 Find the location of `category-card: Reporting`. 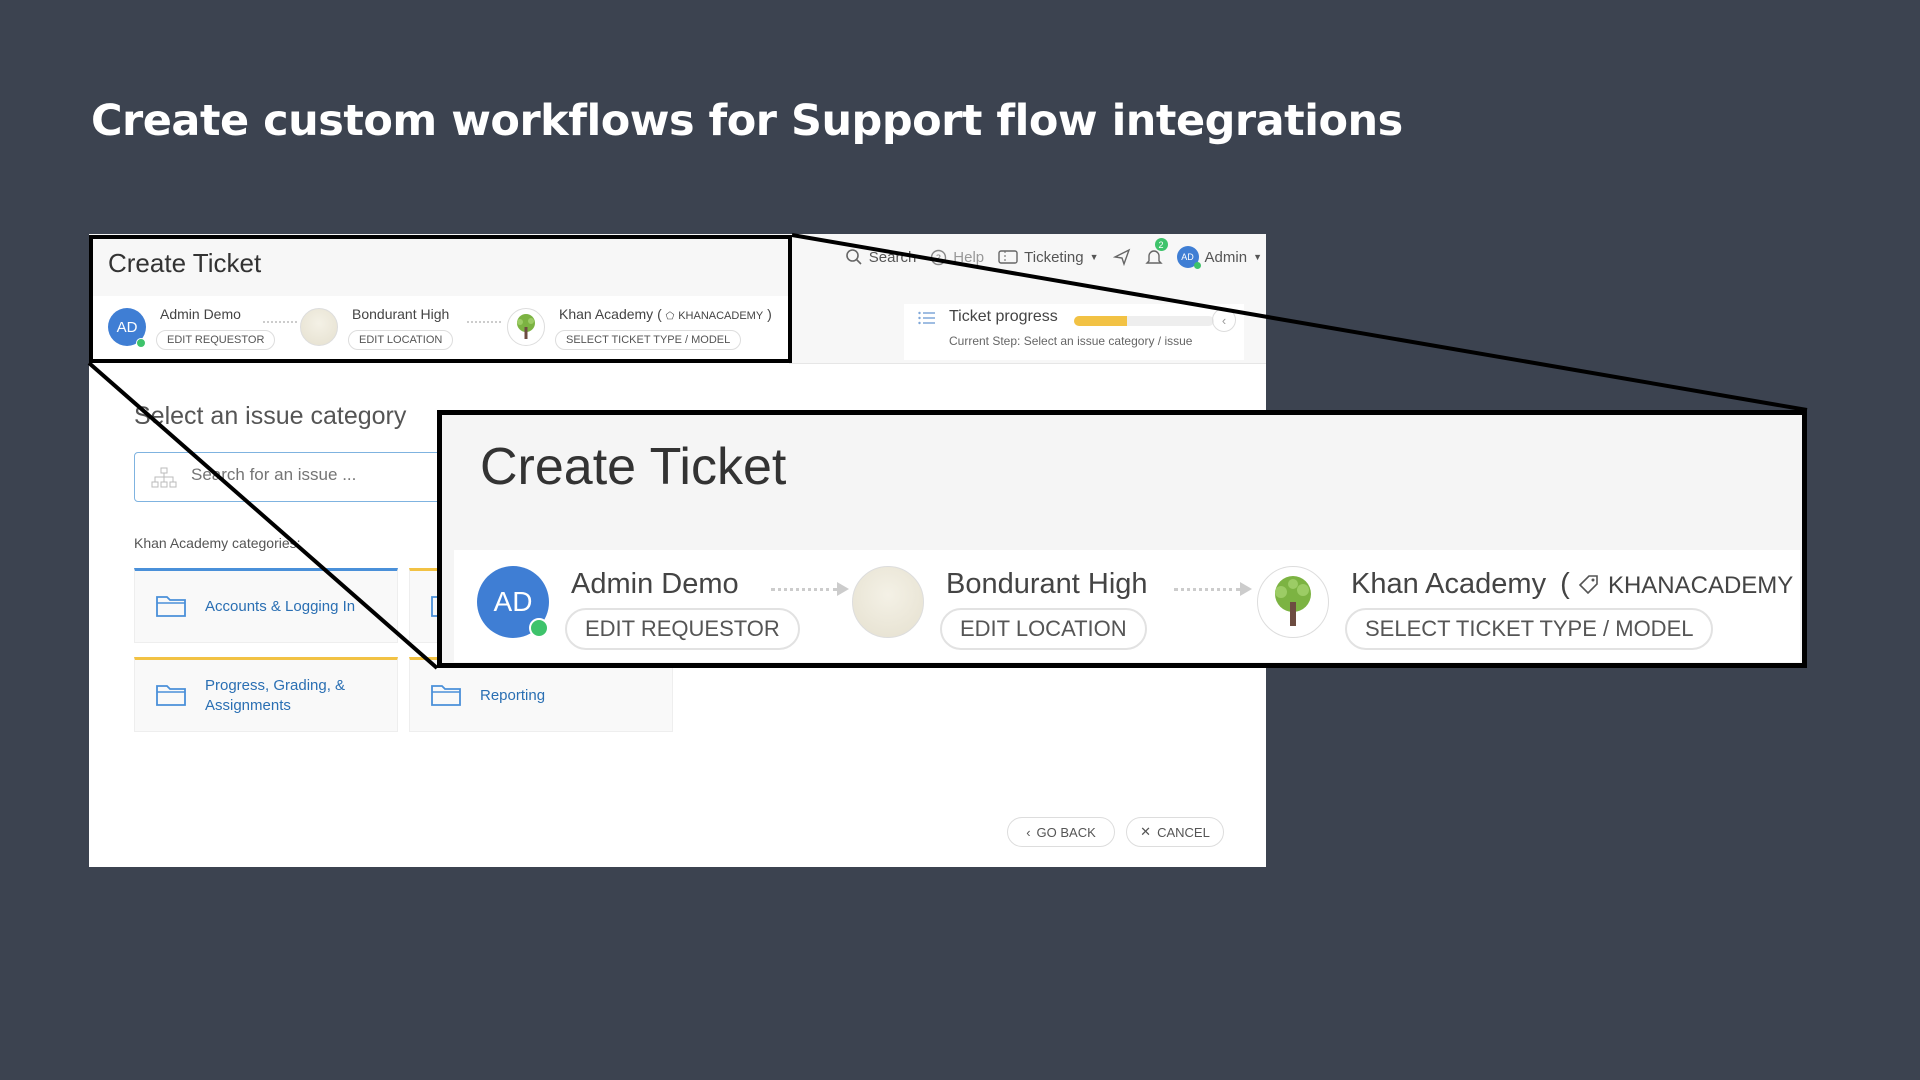

category-card: Reporting is located at coordinates (541, 694).